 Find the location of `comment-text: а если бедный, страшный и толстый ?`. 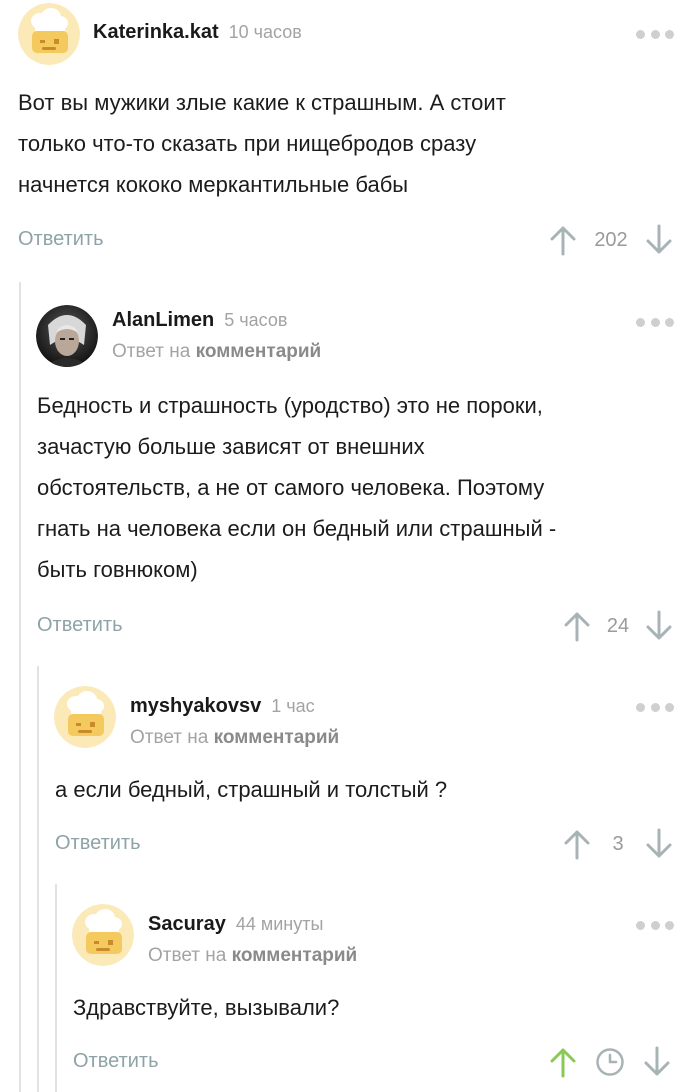

comment-text: а если бедный, страшный и толстый ? is located at coordinates (251, 789).